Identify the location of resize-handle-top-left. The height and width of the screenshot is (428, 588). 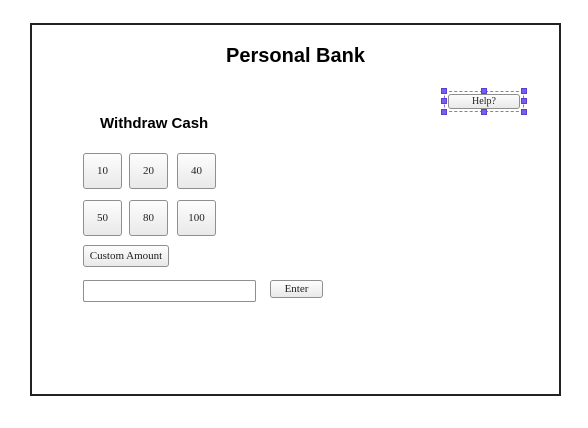
(444, 91).